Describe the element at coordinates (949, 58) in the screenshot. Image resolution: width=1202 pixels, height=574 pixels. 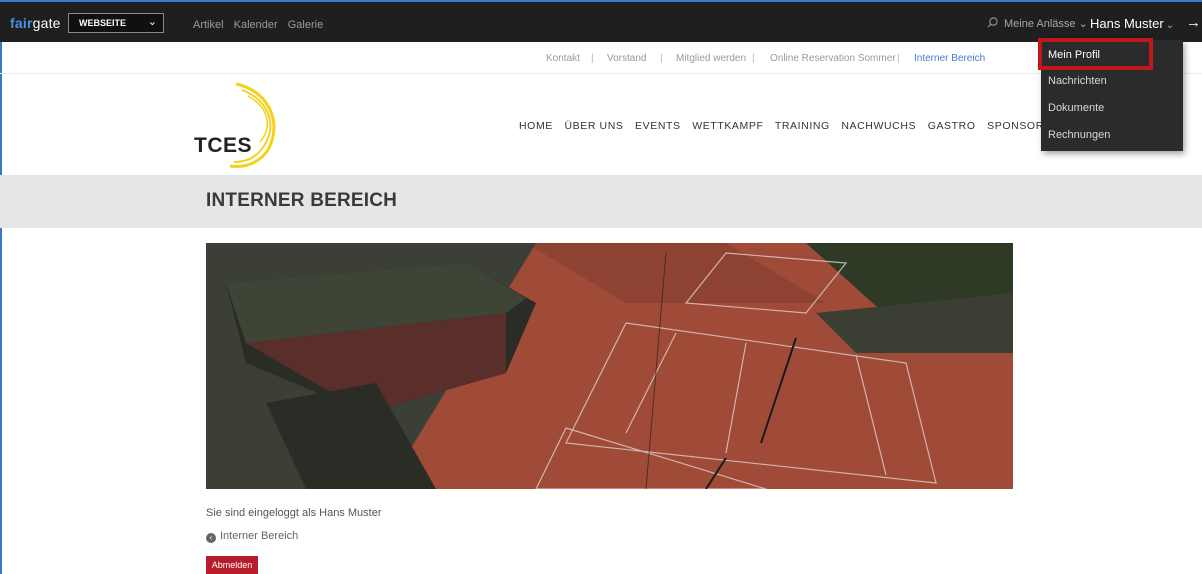
I see `metanav-interner-bereich: Interner Bereich` at that location.